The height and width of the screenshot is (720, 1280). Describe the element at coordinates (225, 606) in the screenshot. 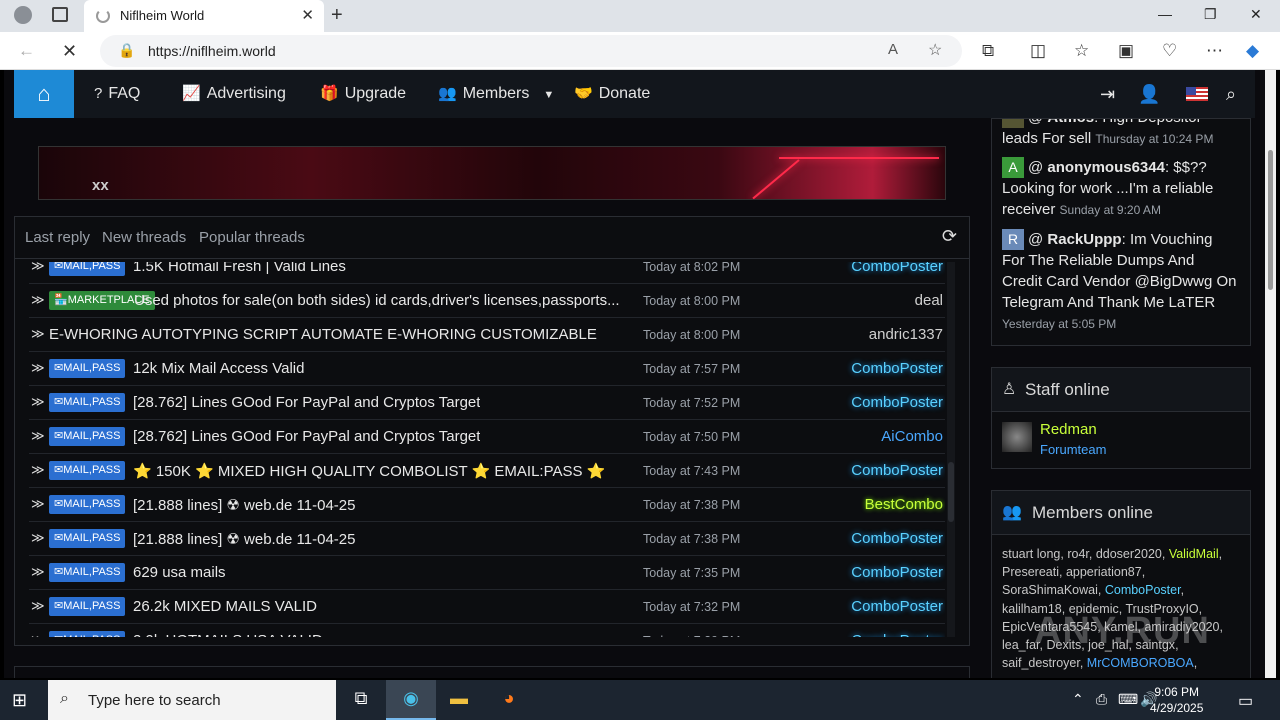

I see `thread-title: 26.2k MIXED MAILS VALID` at that location.